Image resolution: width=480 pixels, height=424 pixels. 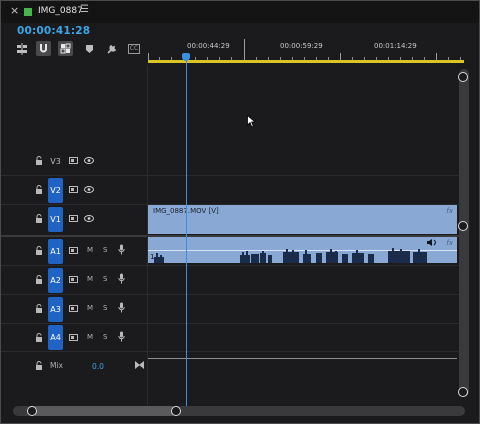 I want to click on linked-selection-icon, so click(x=65, y=48).